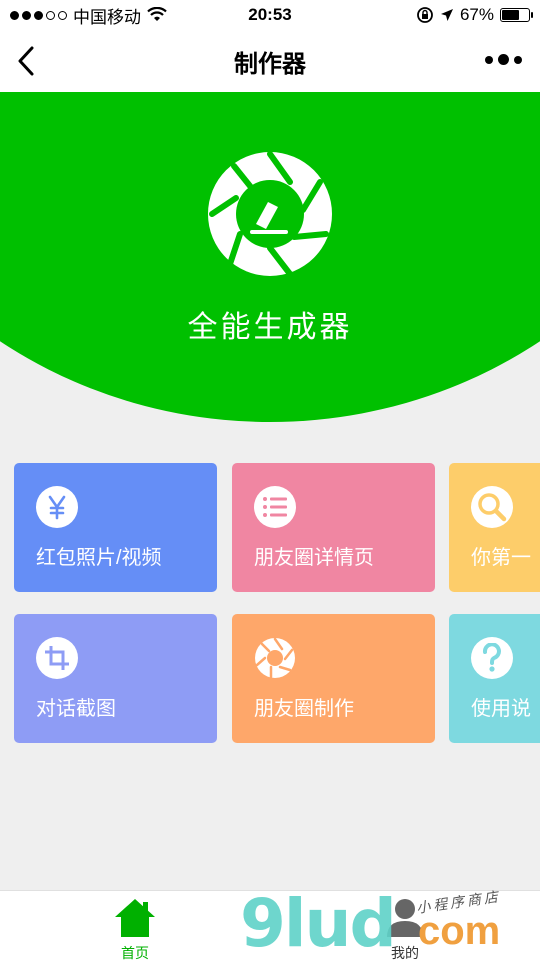  Describe the element at coordinates (446, 15) in the screenshot. I see `location-arrow-icon` at that location.